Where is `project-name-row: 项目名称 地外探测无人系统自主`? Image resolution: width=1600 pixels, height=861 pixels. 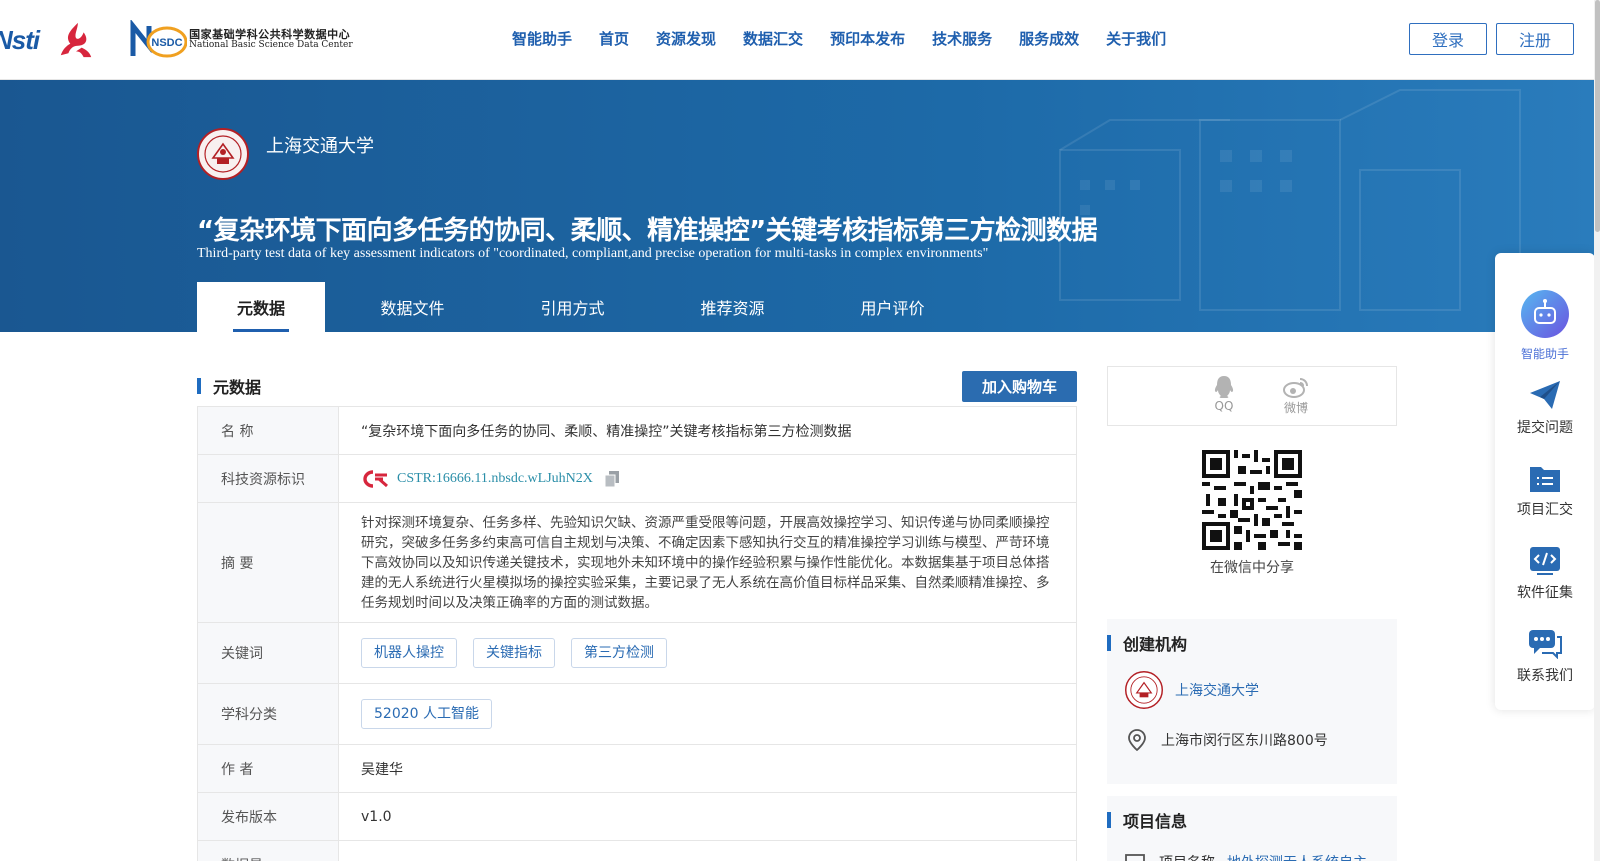
project-name-row: 项目名称 地外探测无人系统自主 is located at coordinates (1246, 856).